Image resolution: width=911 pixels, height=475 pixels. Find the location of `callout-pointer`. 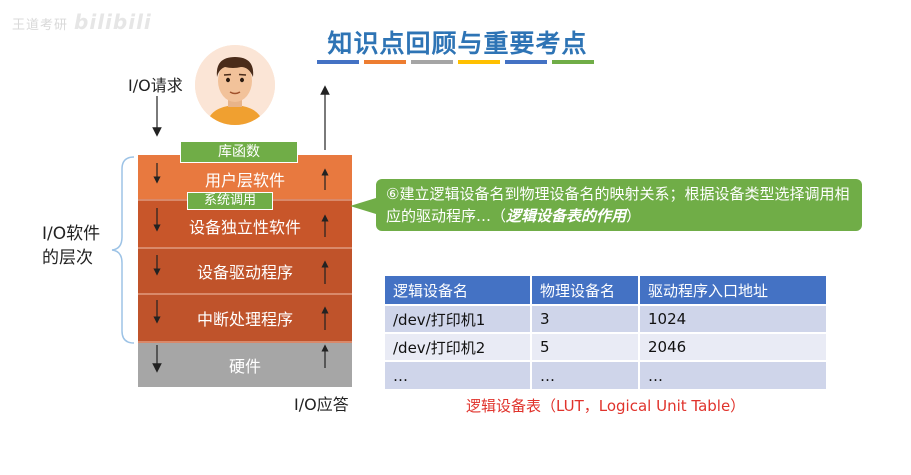

callout-pointer is located at coordinates (363, 206).